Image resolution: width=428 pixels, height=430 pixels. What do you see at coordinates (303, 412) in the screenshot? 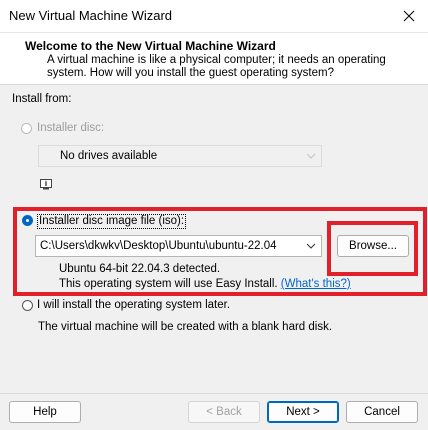
I see `next-button: Next >` at bounding box center [303, 412].